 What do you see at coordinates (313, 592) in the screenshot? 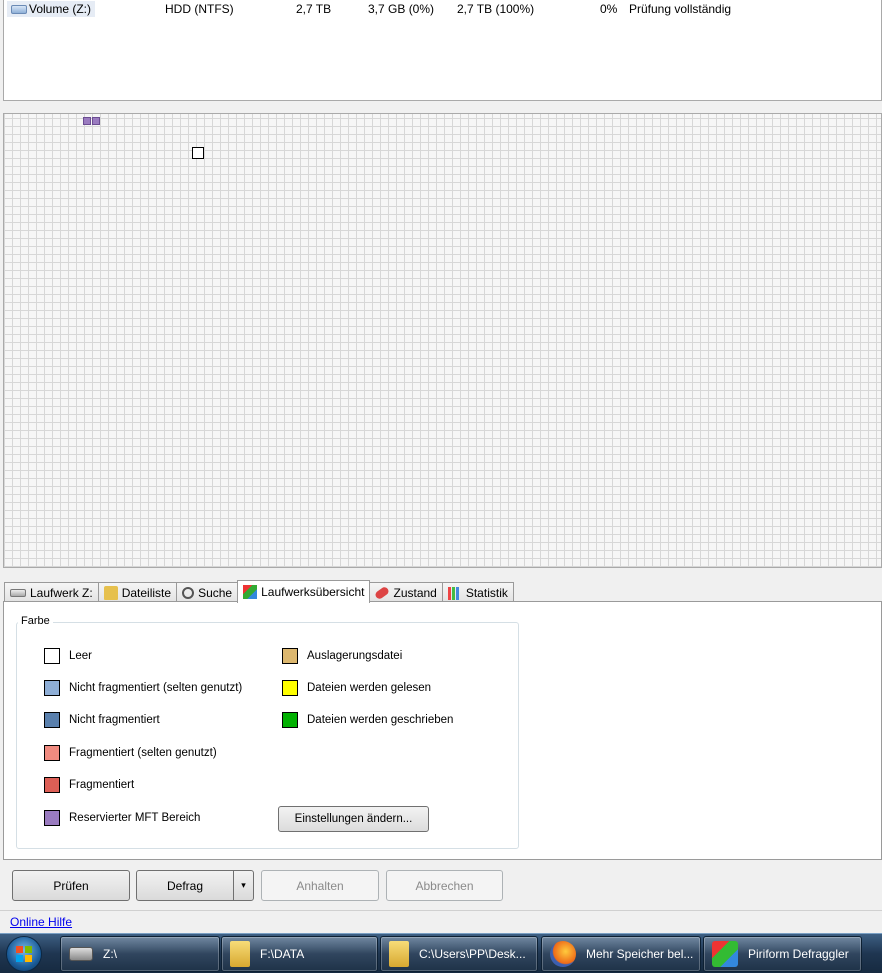
I see `tab-label: Laufwerksübersicht` at bounding box center [313, 592].